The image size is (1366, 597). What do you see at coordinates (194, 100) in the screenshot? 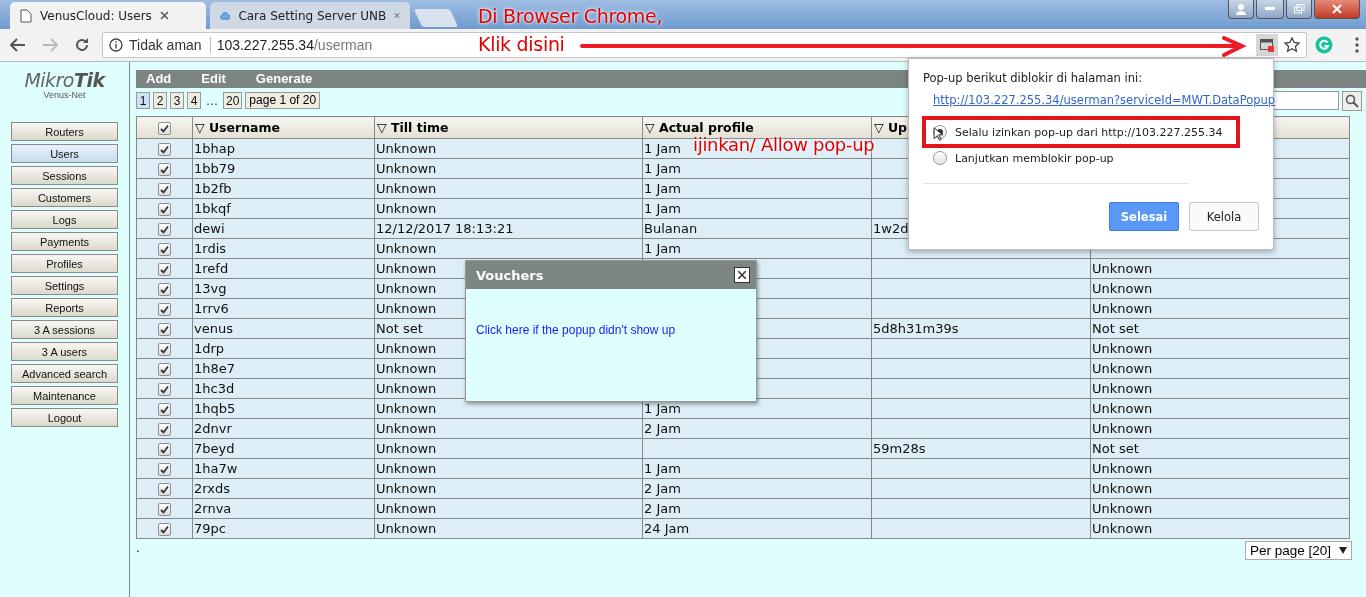
I see `page-button: 4` at bounding box center [194, 100].